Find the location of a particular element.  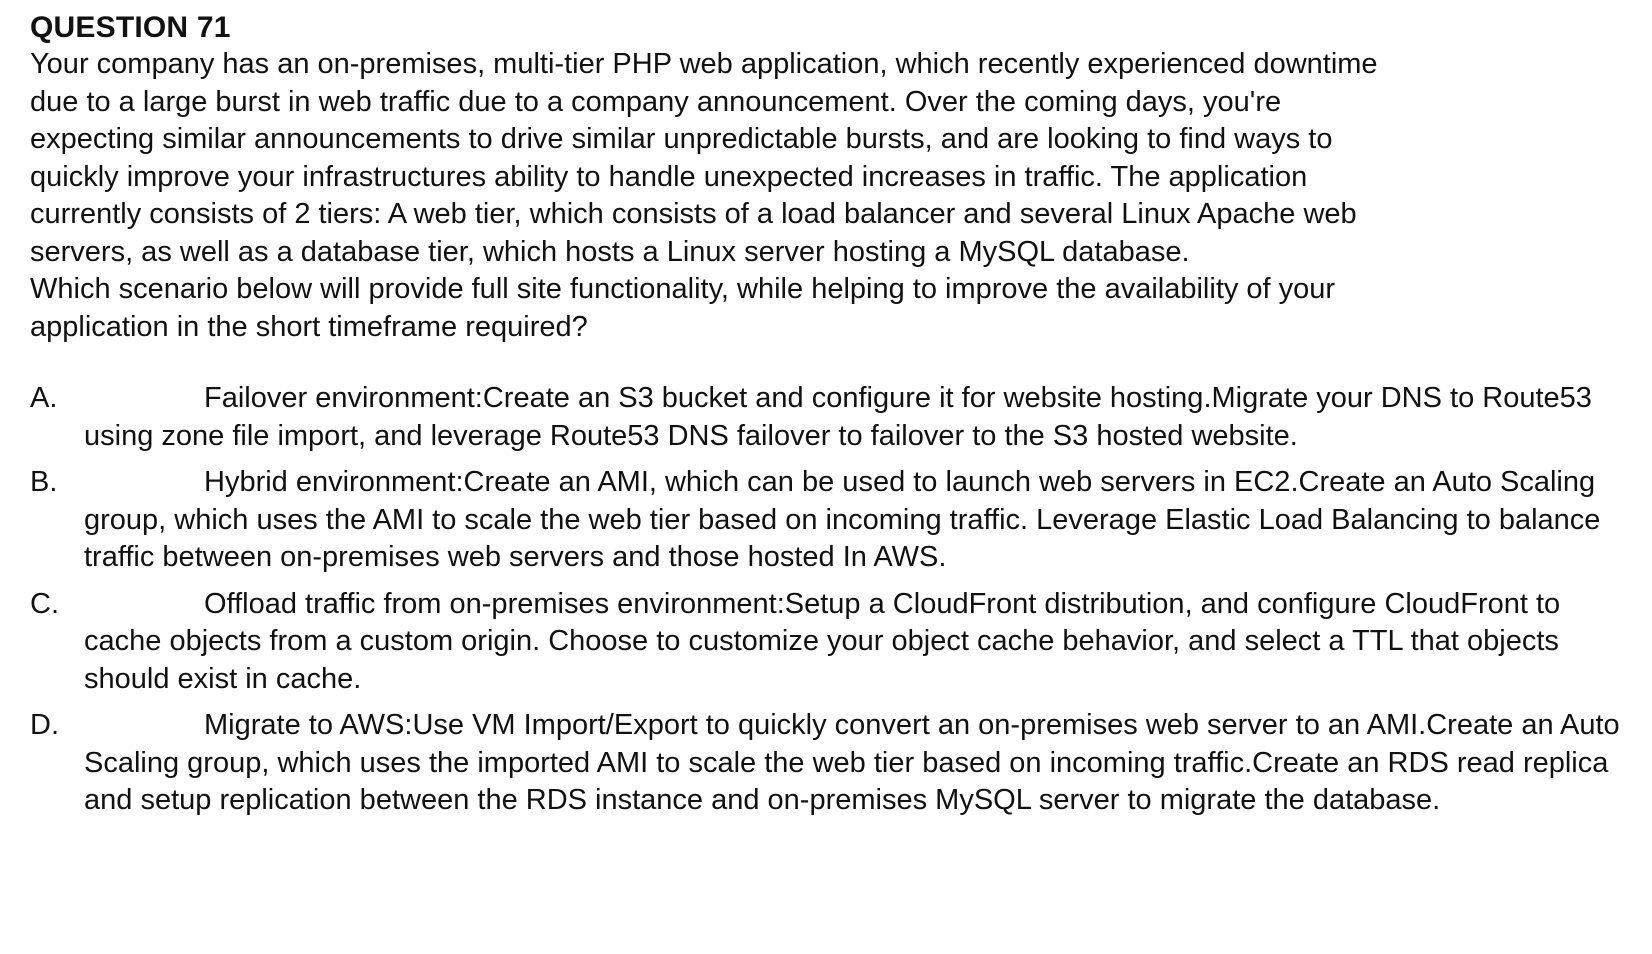

option-letter: B. is located at coordinates (44, 482).